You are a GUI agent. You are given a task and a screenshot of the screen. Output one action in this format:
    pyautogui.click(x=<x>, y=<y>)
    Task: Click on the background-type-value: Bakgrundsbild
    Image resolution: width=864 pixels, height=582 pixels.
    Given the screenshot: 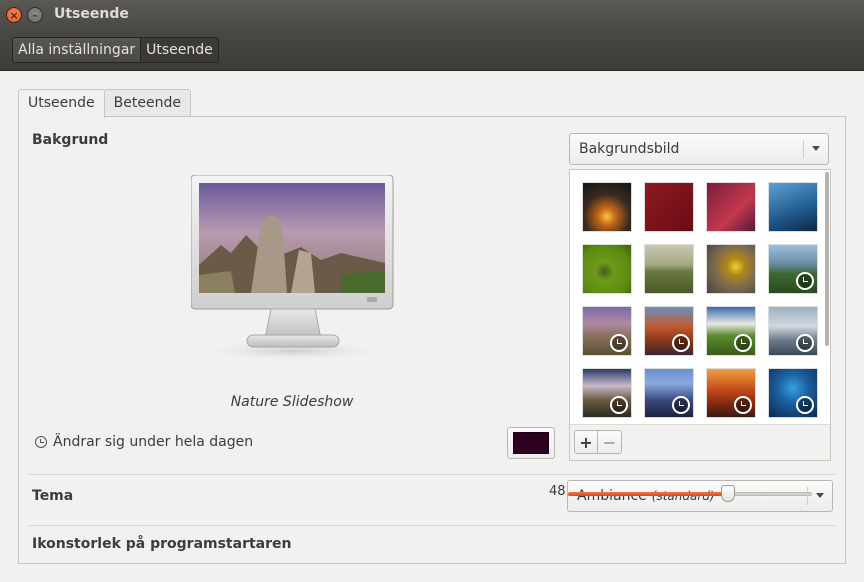 What is the action you would take?
    pyautogui.click(x=629, y=149)
    